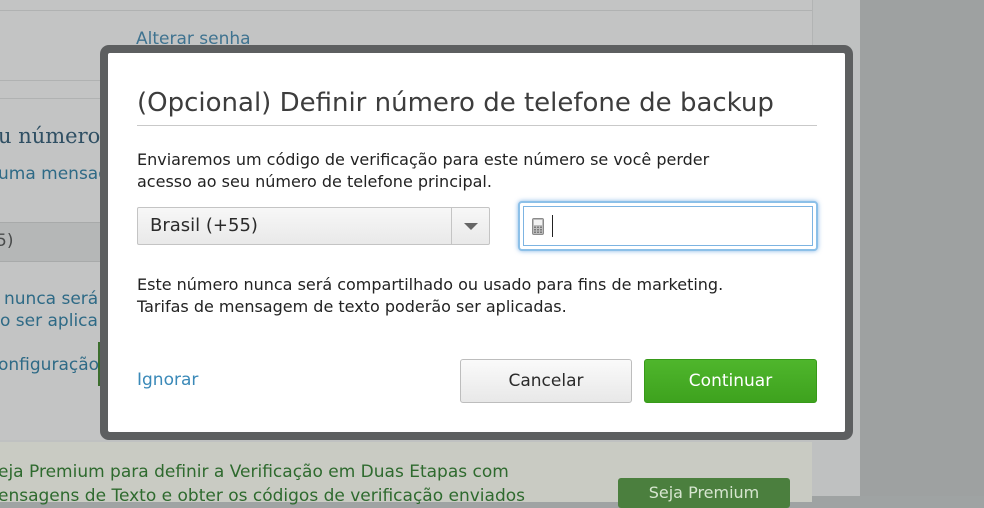 The image size is (984, 508). What do you see at coordinates (58, 299) in the screenshot?
I see `background-note-line: nunca será c` at bounding box center [58, 299].